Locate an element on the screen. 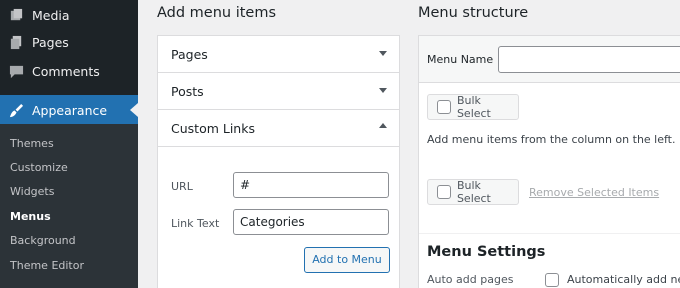 Image resolution: width=680 pixels, height=288 pixels. sidebar-item-appearance: Appearance is located at coordinates (69, 110).